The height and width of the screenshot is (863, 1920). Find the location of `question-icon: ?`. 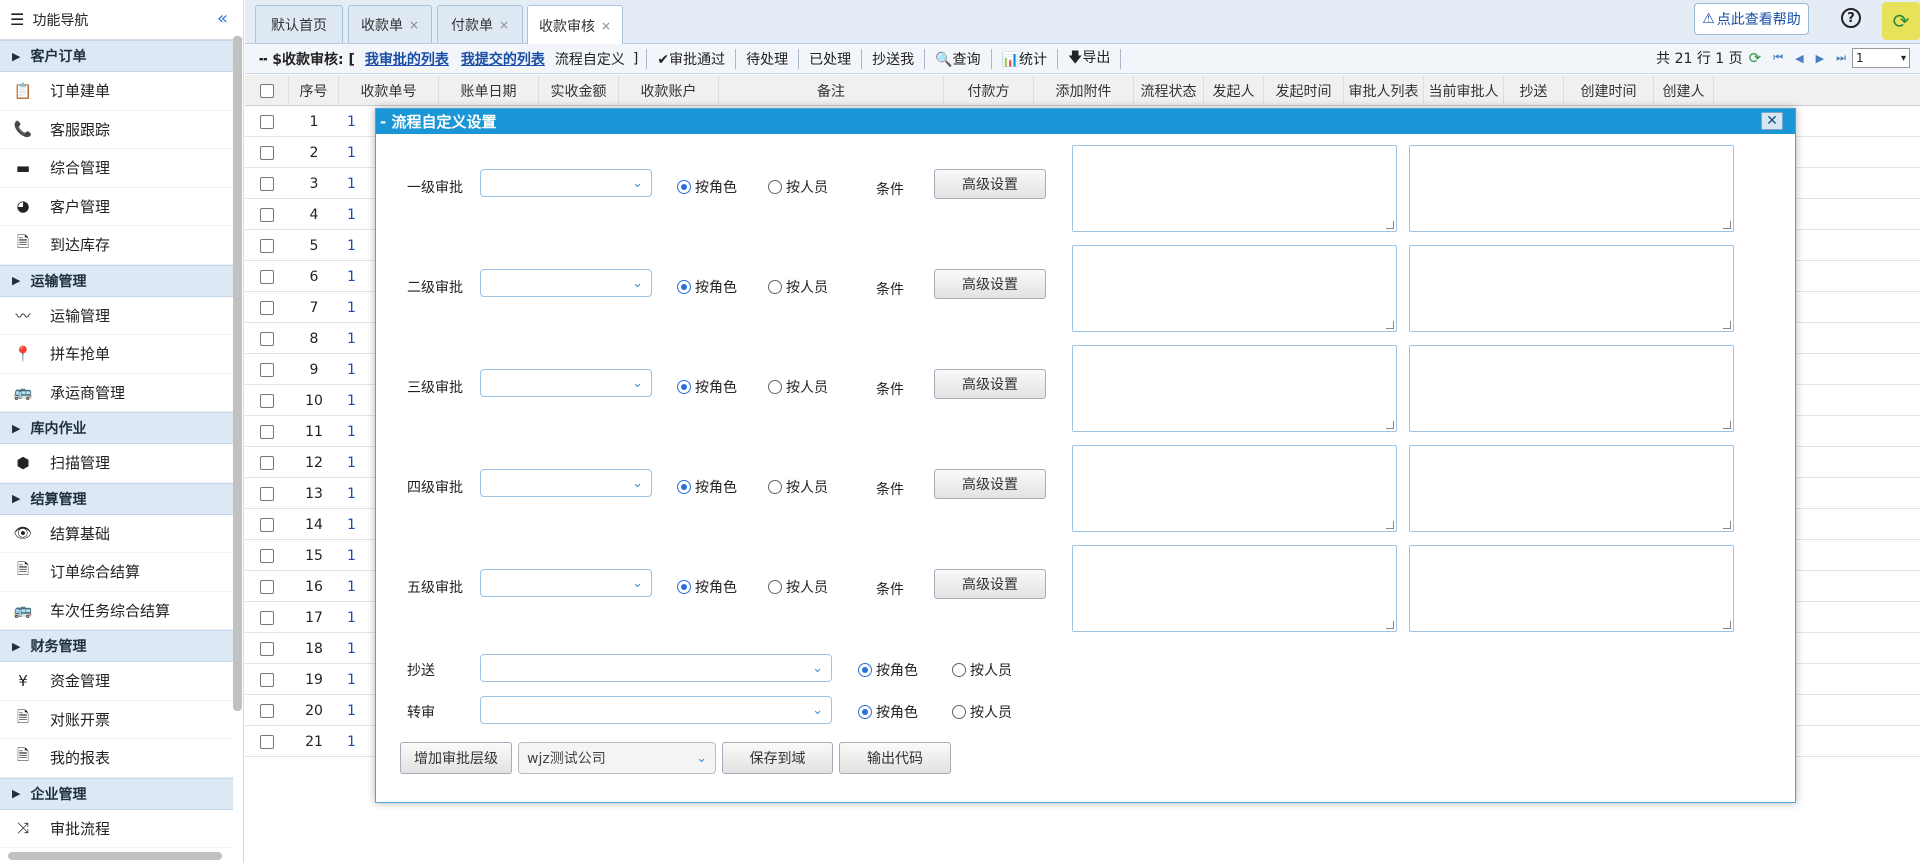

question-icon: ? is located at coordinates (1851, 18).